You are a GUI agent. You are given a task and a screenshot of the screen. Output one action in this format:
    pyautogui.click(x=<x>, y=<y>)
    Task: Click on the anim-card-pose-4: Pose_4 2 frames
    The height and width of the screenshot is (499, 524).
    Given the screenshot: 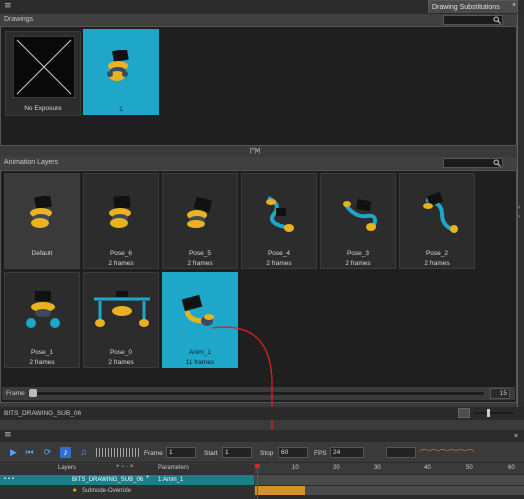 What is the action you would take?
    pyautogui.click(x=279, y=221)
    